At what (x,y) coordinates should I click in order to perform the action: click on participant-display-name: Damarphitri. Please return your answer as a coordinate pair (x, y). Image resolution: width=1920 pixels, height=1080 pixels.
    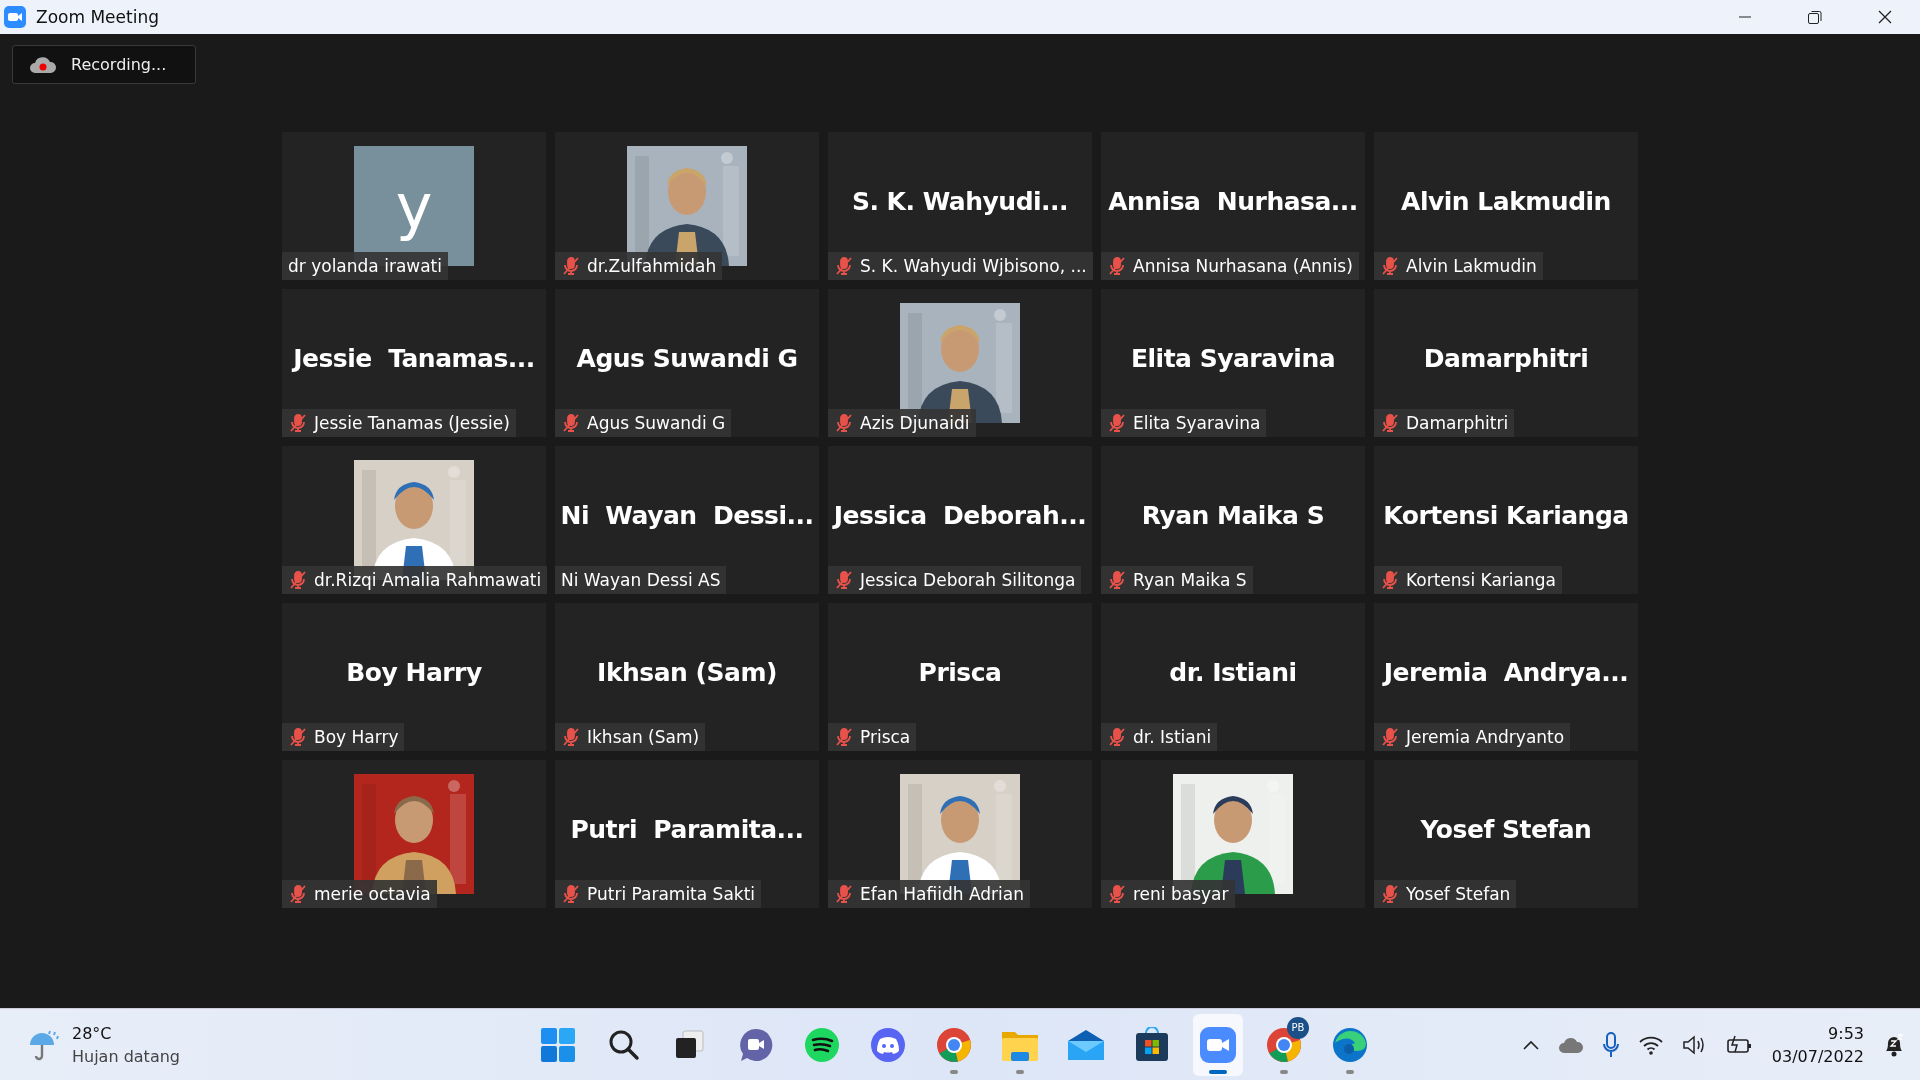
    Looking at the image, I should click on (1506, 358).